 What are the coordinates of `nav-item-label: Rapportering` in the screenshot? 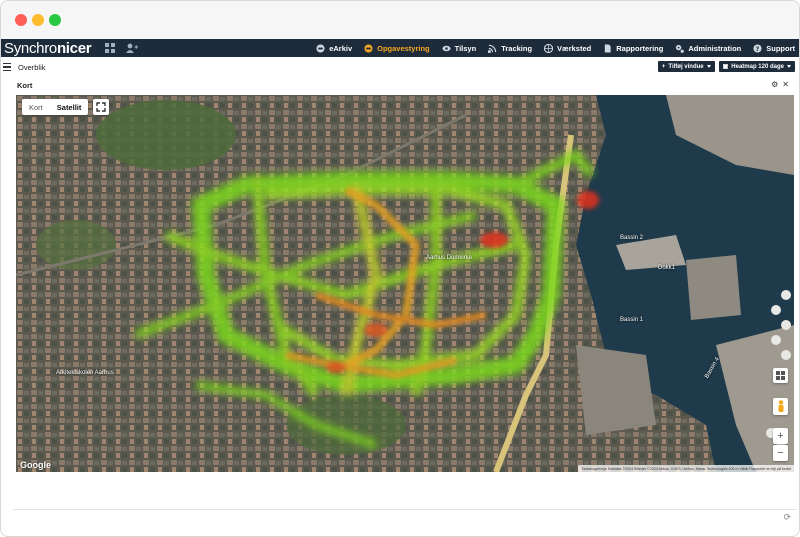 It's located at (640, 48).